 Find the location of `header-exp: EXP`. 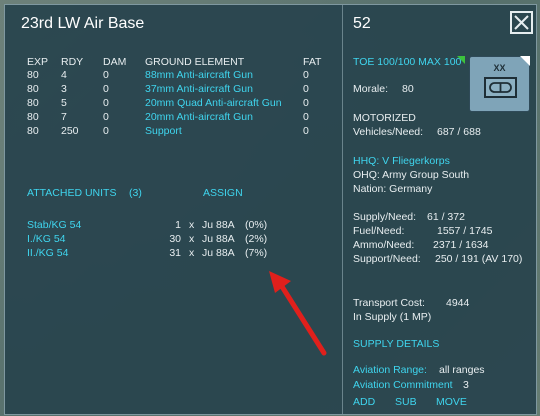

header-exp: EXP is located at coordinates (38, 62).